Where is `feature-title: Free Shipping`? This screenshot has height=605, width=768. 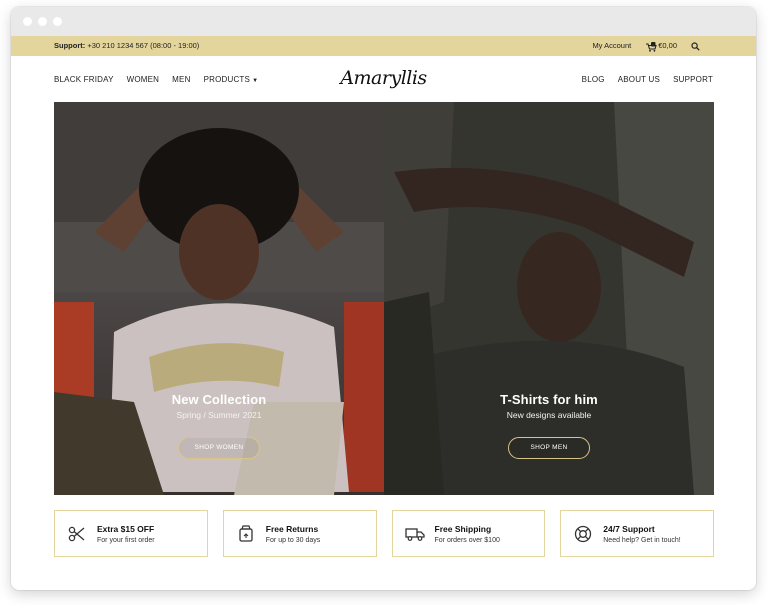
feature-title: Free Shipping is located at coordinates (463, 528).